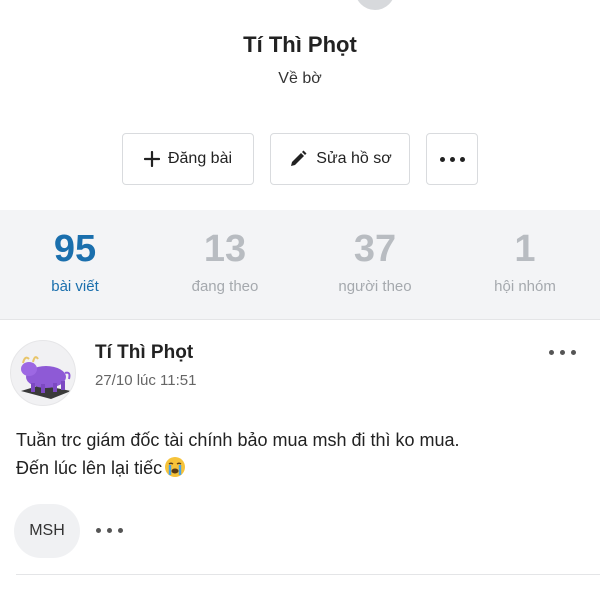 The width and height of the screenshot is (600, 600). What do you see at coordinates (75, 286) in the screenshot?
I see `stat-posts-label: bài viết` at bounding box center [75, 286].